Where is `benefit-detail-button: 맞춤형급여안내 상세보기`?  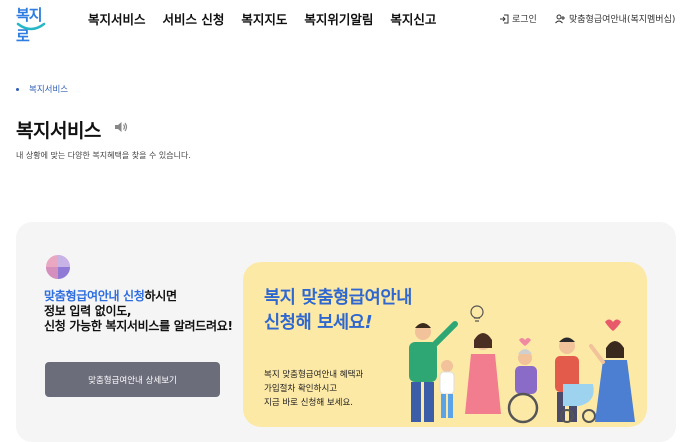 benefit-detail-button: 맞춤형급여안내 상세보기 is located at coordinates (132, 379).